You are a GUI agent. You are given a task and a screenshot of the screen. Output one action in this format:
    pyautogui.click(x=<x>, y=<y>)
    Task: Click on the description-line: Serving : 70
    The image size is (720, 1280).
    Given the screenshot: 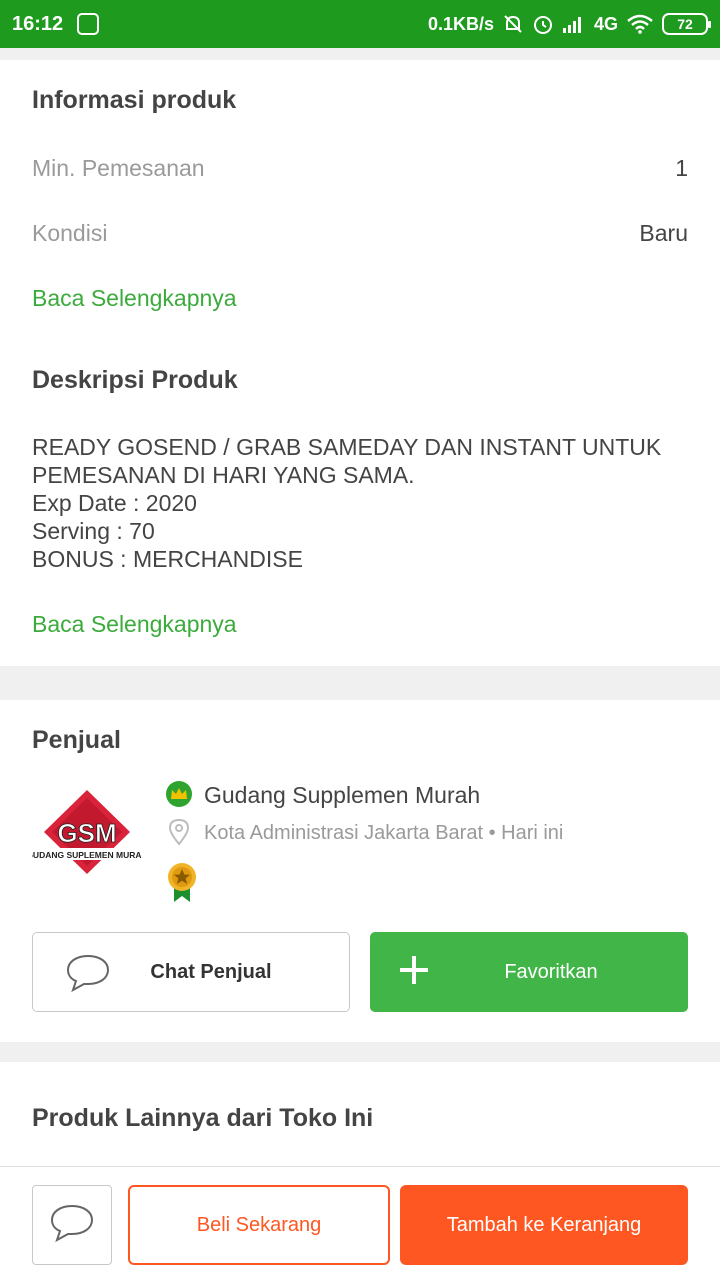 What is the action you would take?
    pyautogui.click(x=93, y=531)
    